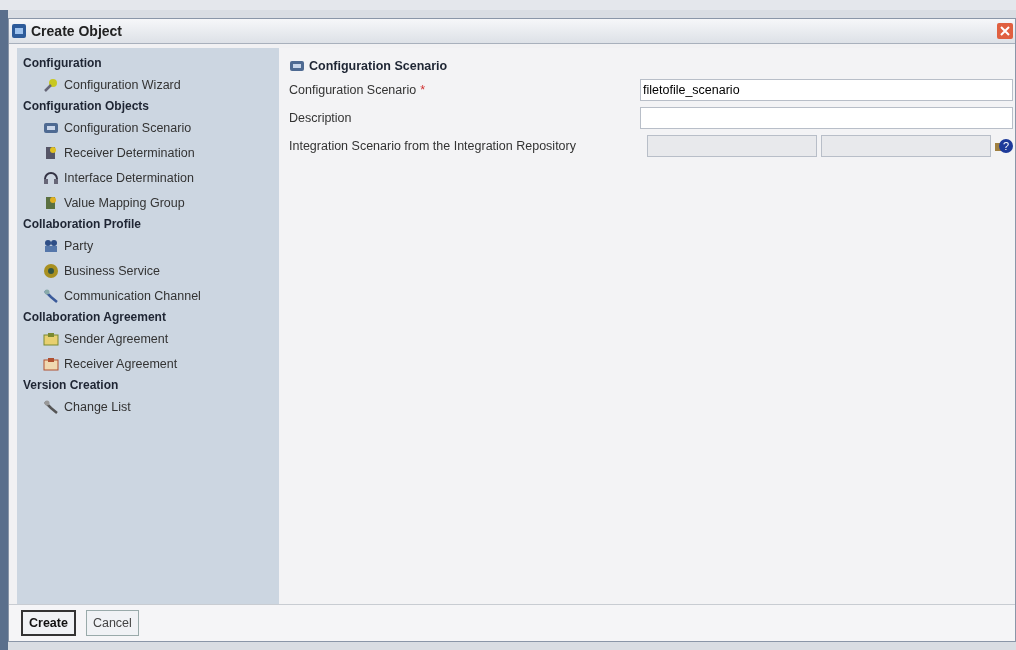  Describe the element at coordinates (151, 84) in the screenshot. I see `sidebar-item: Configuration Wizard` at that location.